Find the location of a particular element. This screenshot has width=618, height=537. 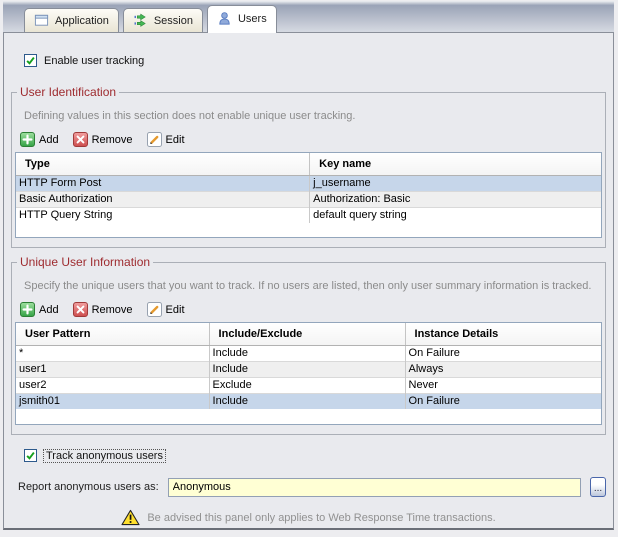

track-anonymous-label: Track anonymous users is located at coordinates (104, 455).